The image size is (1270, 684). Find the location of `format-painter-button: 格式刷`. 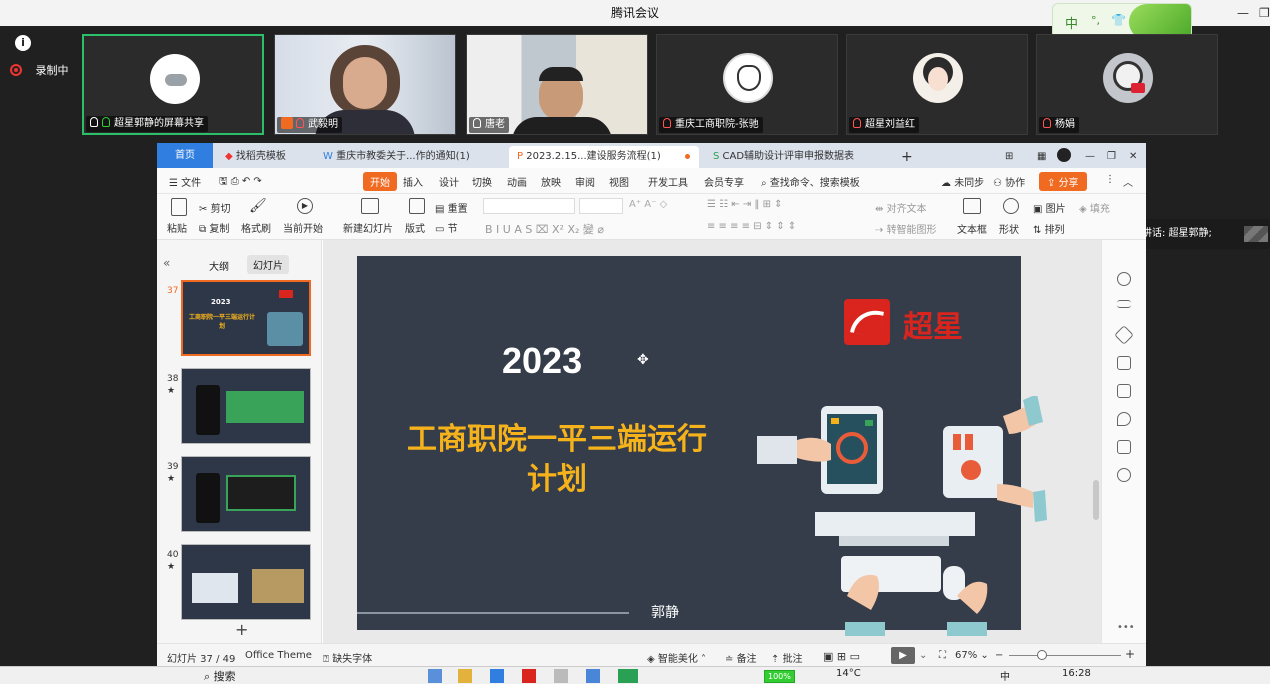

format-painter-button: 格式刷 is located at coordinates (256, 227).